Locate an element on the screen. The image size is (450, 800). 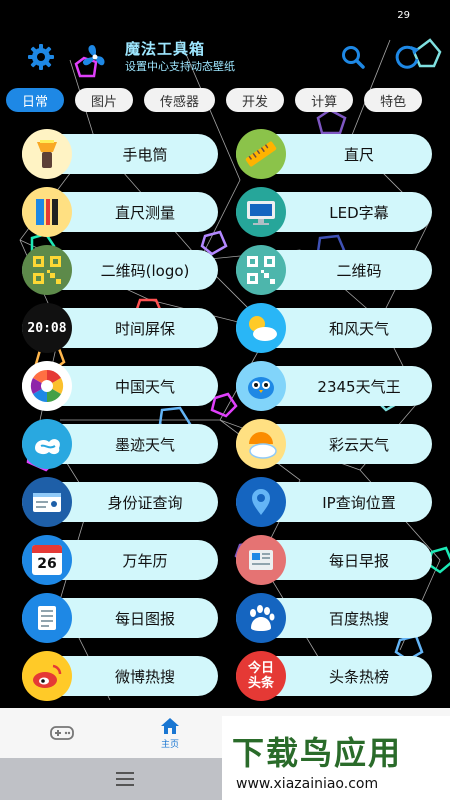
clock-screensaver-icon: 20:08 is located at coordinates (47, 328).